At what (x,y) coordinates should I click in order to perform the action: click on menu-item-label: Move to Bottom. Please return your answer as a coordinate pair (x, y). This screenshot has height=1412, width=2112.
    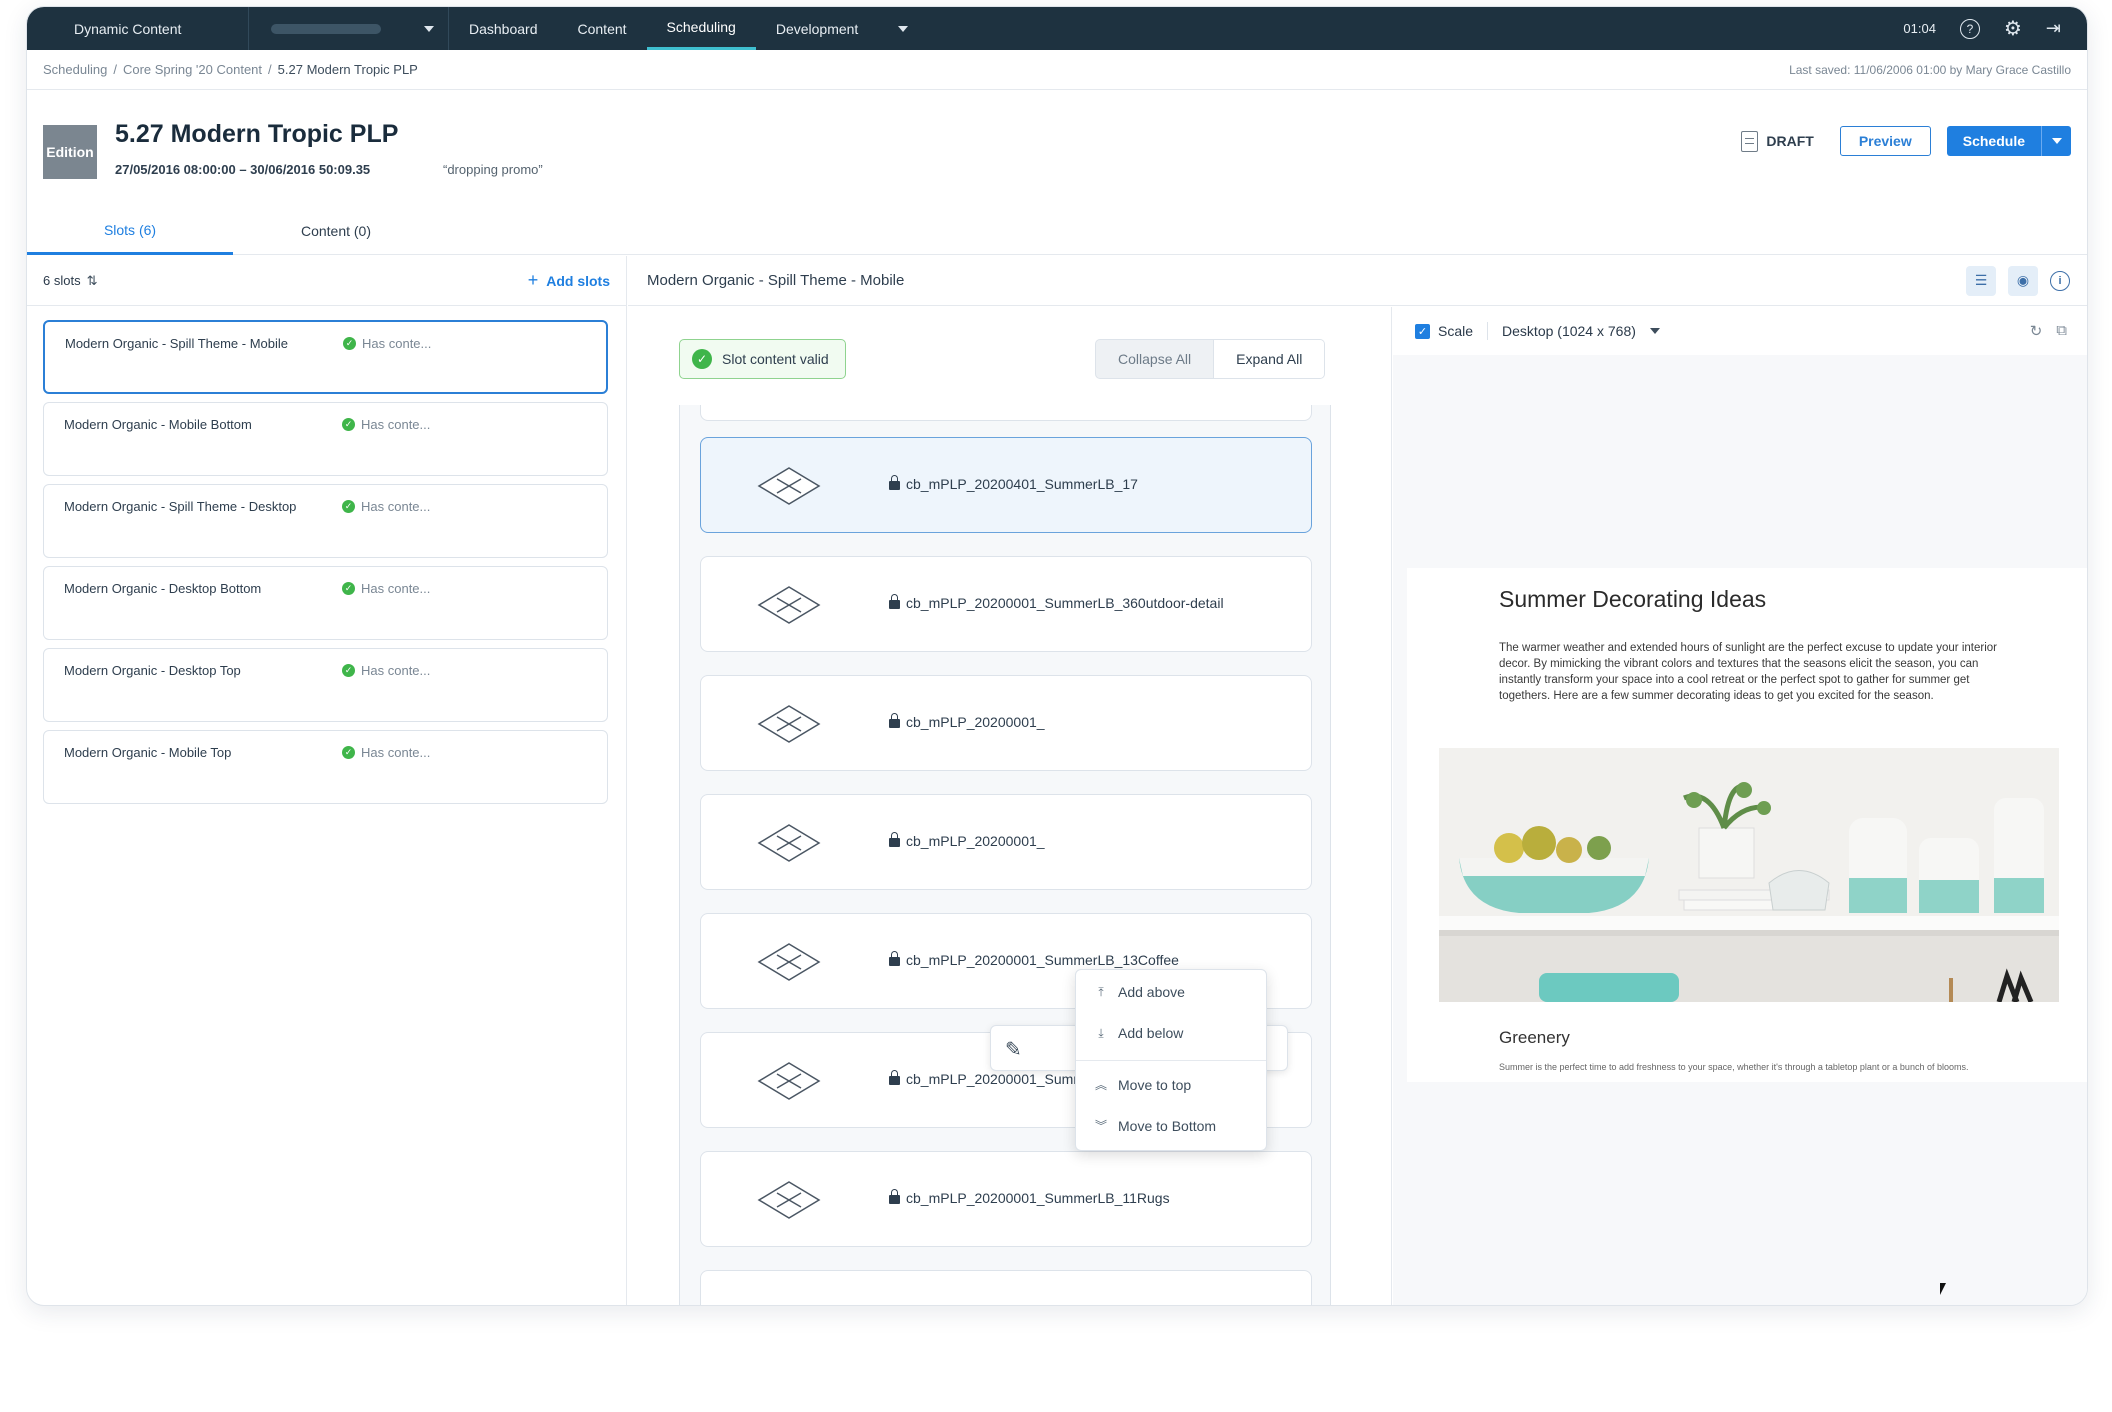
    Looking at the image, I should click on (1167, 1125).